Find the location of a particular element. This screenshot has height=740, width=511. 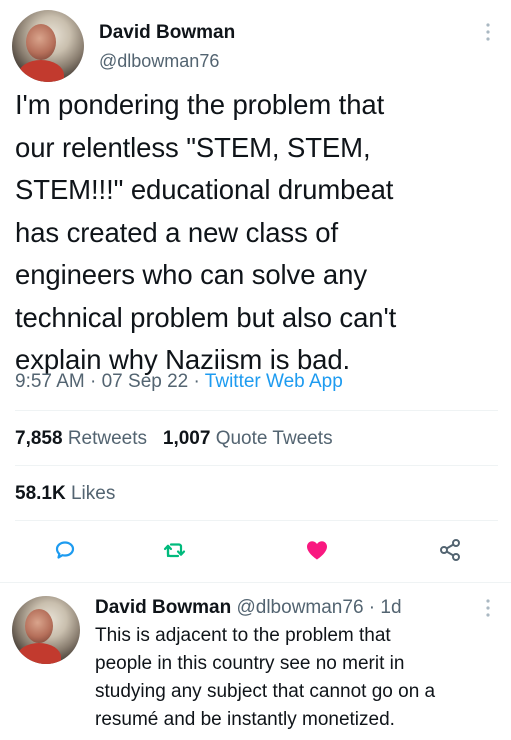

likes-label: Likes is located at coordinates (93, 493).